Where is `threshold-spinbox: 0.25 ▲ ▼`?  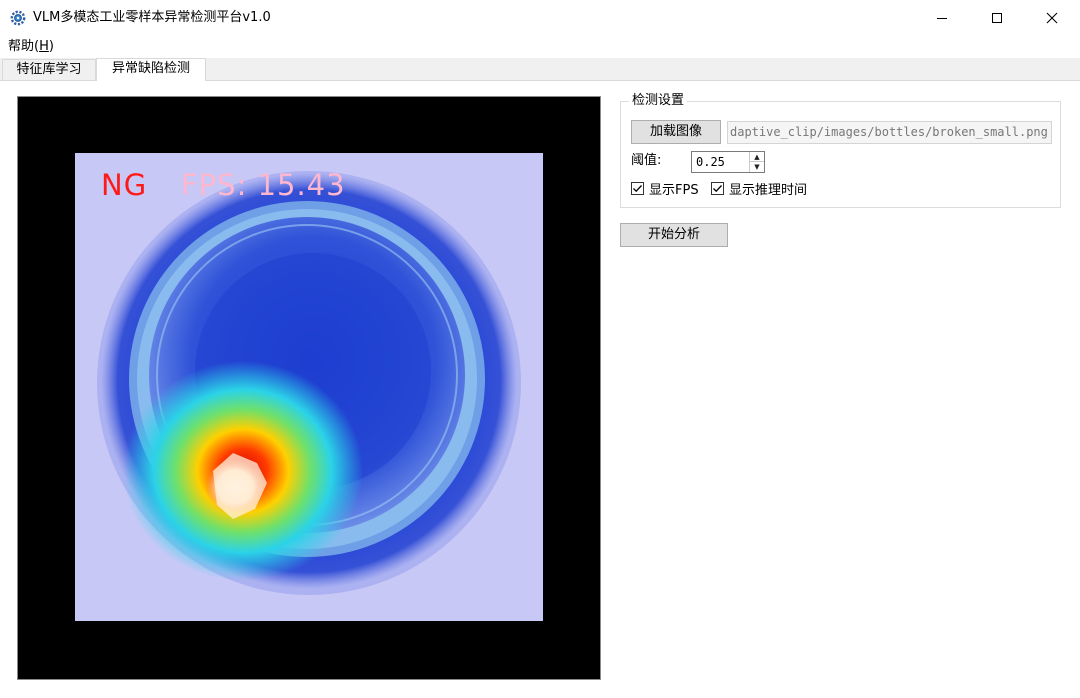 threshold-spinbox: 0.25 ▲ ▼ is located at coordinates (728, 162).